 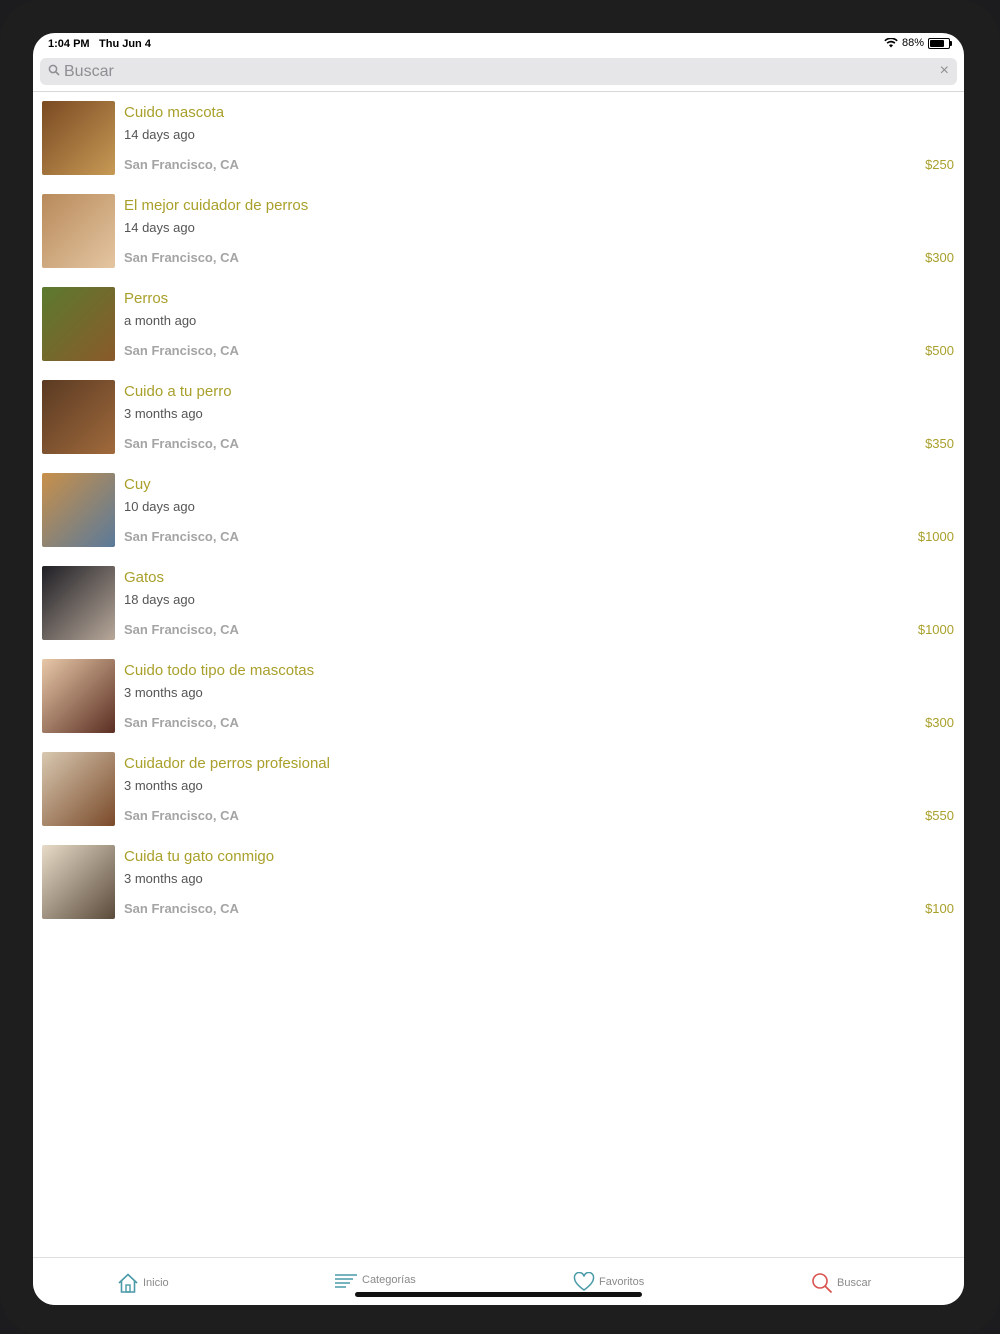 I want to click on status-time: 1:04 PM, so click(x=69, y=44).